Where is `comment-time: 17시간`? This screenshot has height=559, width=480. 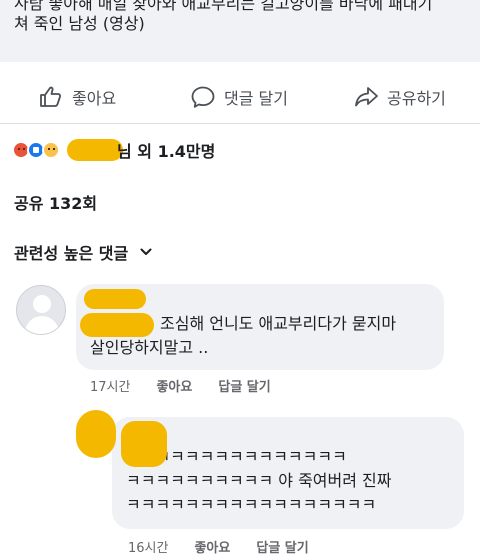 comment-time: 17시간 is located at coordinates (110, 387).